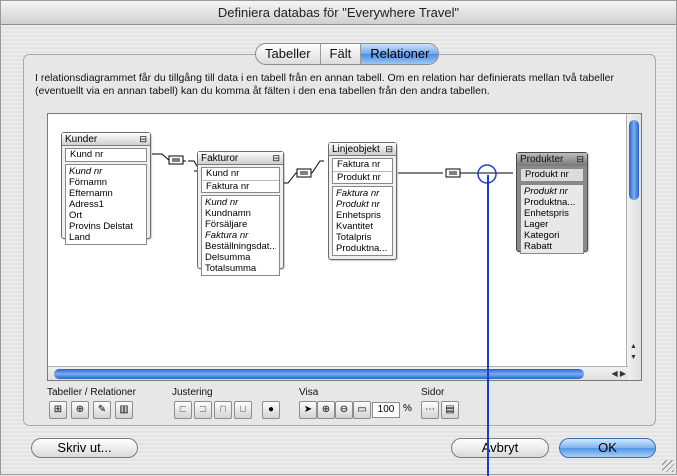  I want to click on key-fields: Kund nr Faktura nr, so click(240, 180).